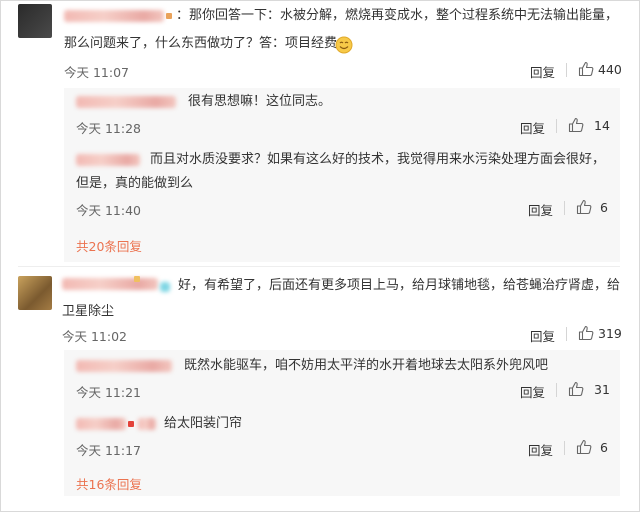 This screenshot has width=640, height=512. Describe the element at coordinates (378, 159) in the screenshot. I see `reply-text: 而且对水质没要求？如果有这么好的技术，我觉得用来水污染处理方面会很好，` at that location.